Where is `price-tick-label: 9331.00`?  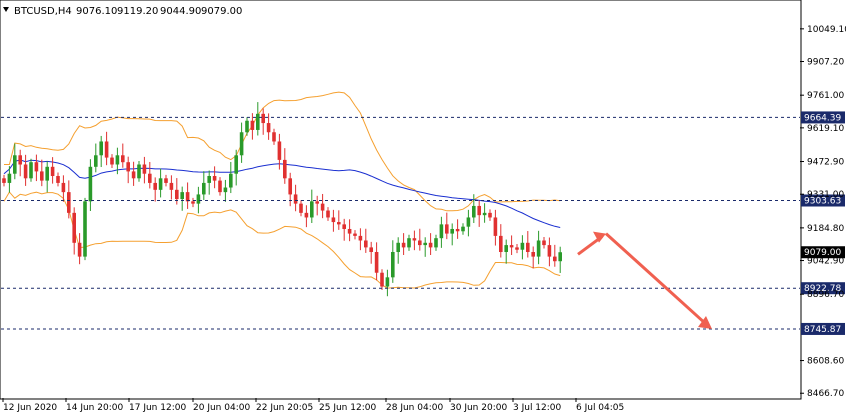 price-tick-label: 9331.00 is located at coordinates (825, 195).